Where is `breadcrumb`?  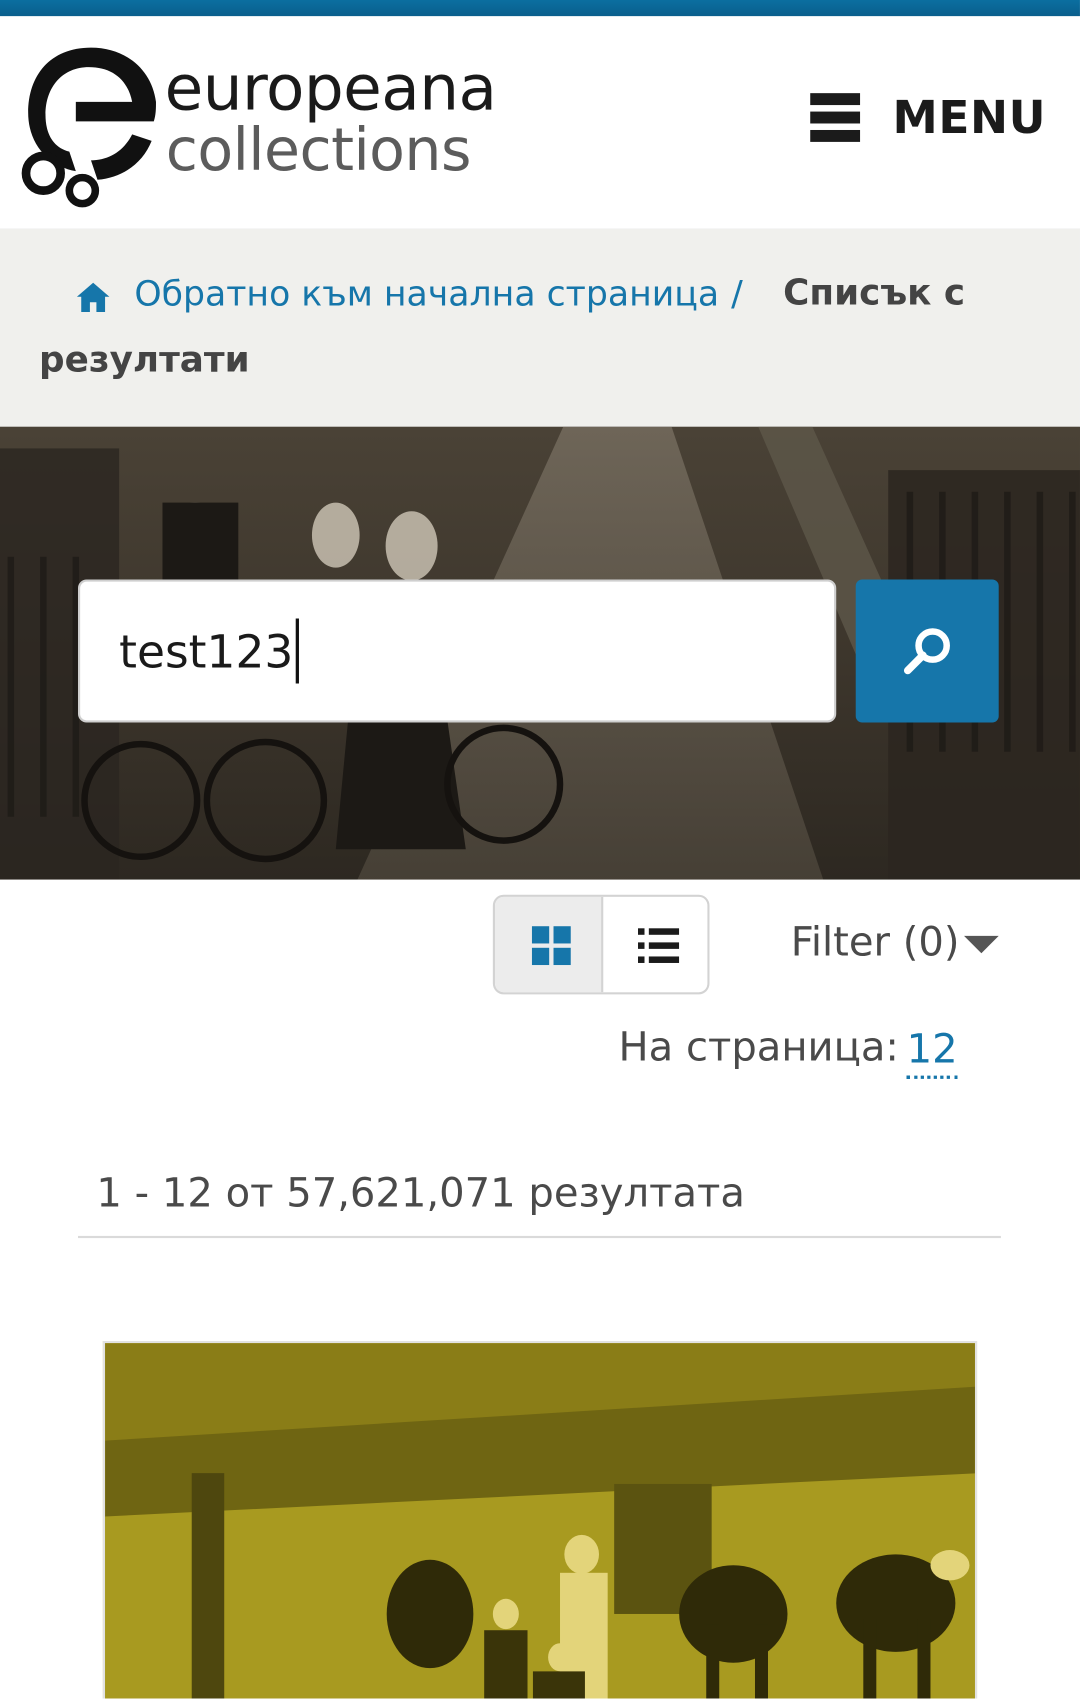
breadcrumb is located at coordinates (540, 327).